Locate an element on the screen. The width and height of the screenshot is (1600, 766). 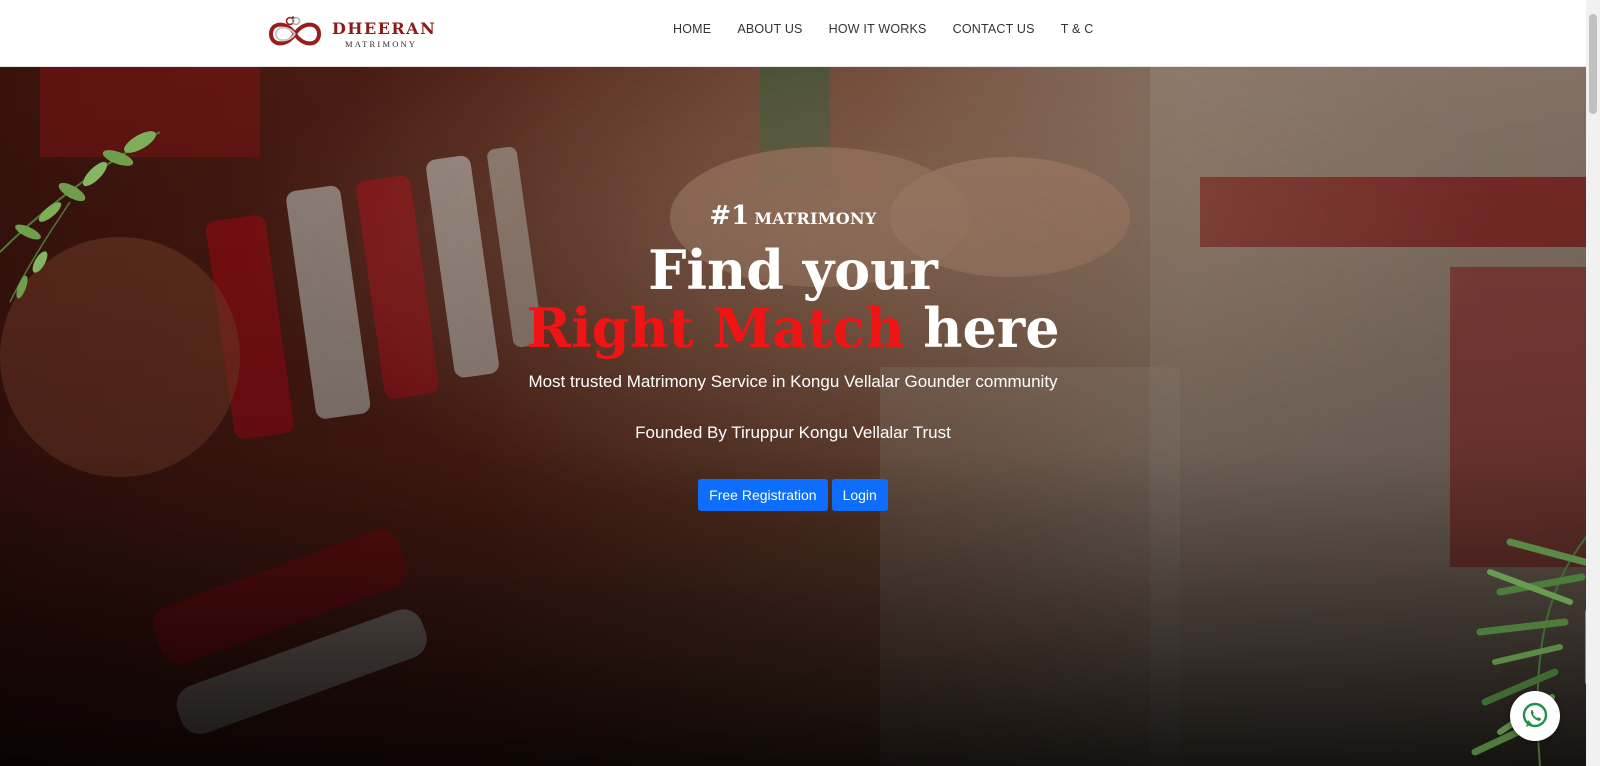
login-button: Login is located at coordinates (859, 495).